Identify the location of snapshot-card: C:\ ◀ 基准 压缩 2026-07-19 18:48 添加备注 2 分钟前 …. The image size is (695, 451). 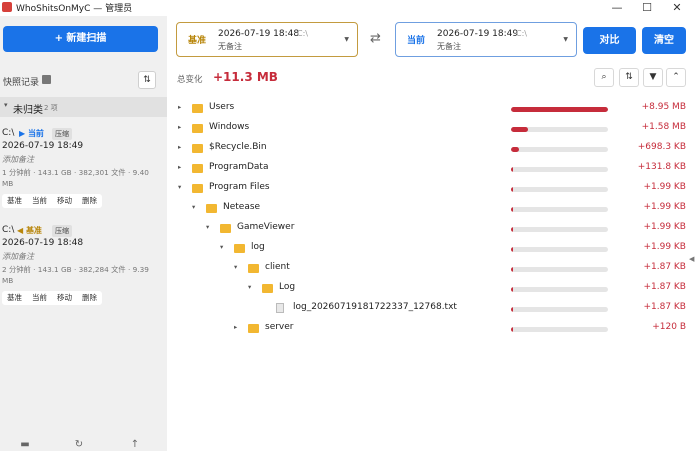
(83, 266).